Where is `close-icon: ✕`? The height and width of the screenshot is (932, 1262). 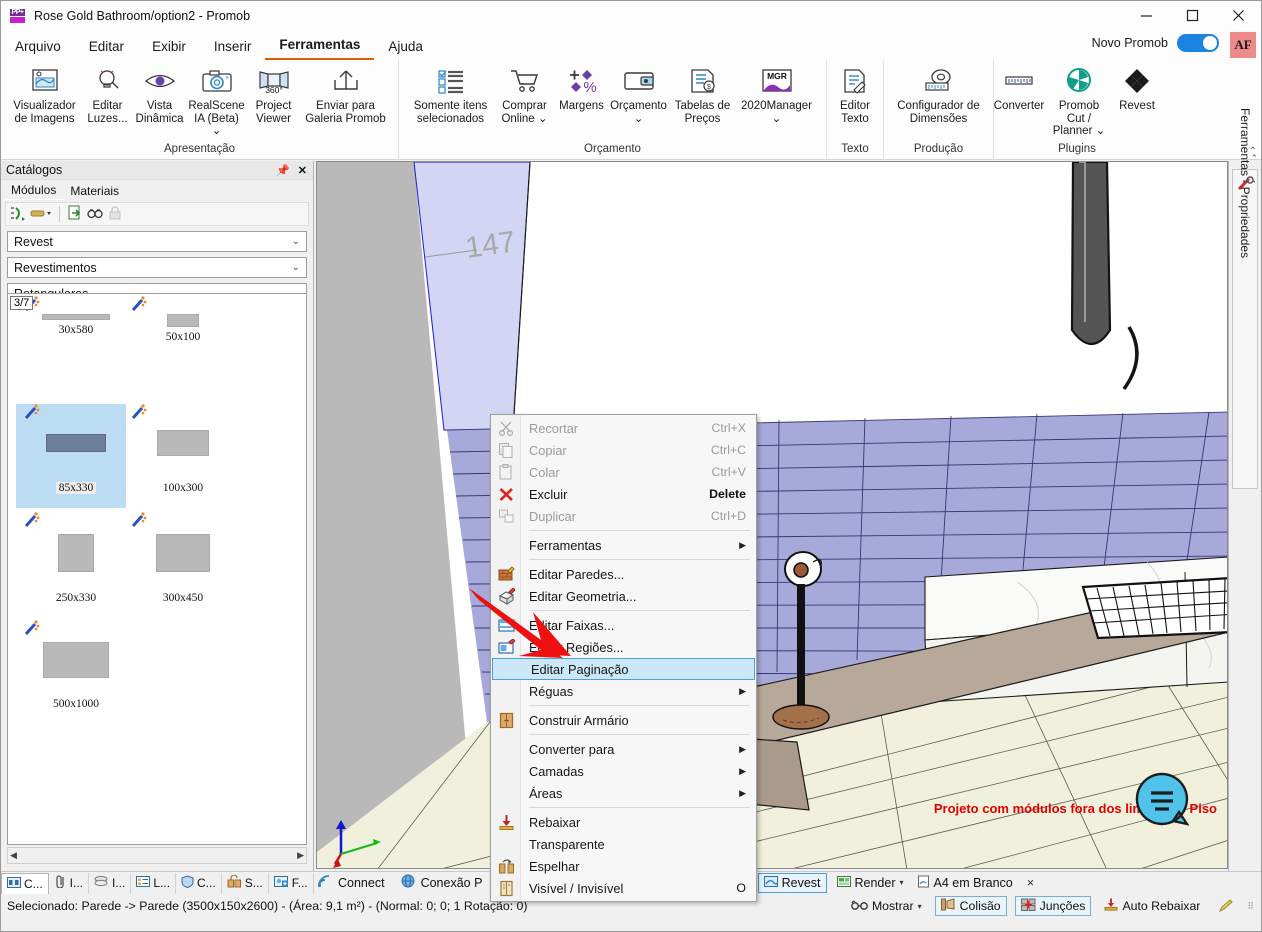 close-icon: ✕ is located at coordinates (302, 170).